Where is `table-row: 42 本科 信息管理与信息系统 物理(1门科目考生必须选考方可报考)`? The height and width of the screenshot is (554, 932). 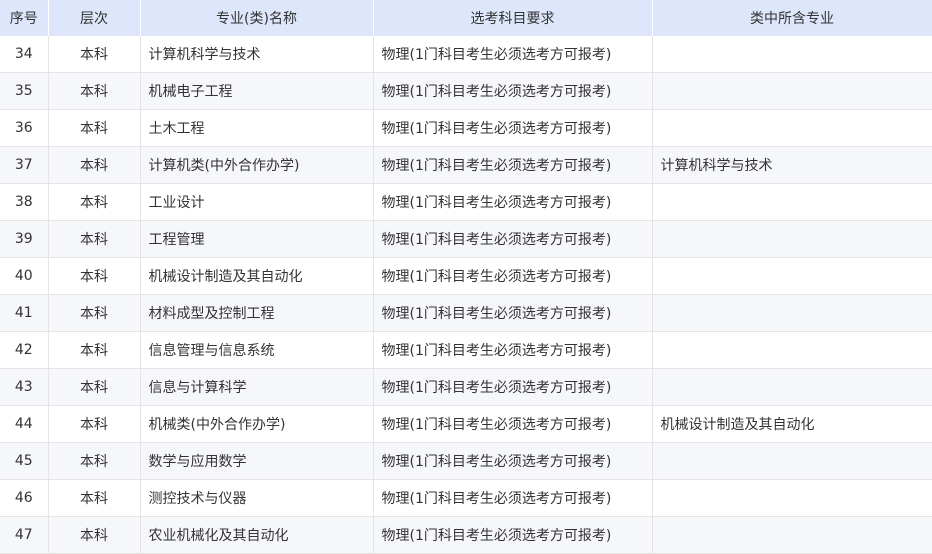
table-row: 42 本科 信息管理与信息系统 物理(1门科目考生必须选考方可报考) is located at coordinates (466, 350).